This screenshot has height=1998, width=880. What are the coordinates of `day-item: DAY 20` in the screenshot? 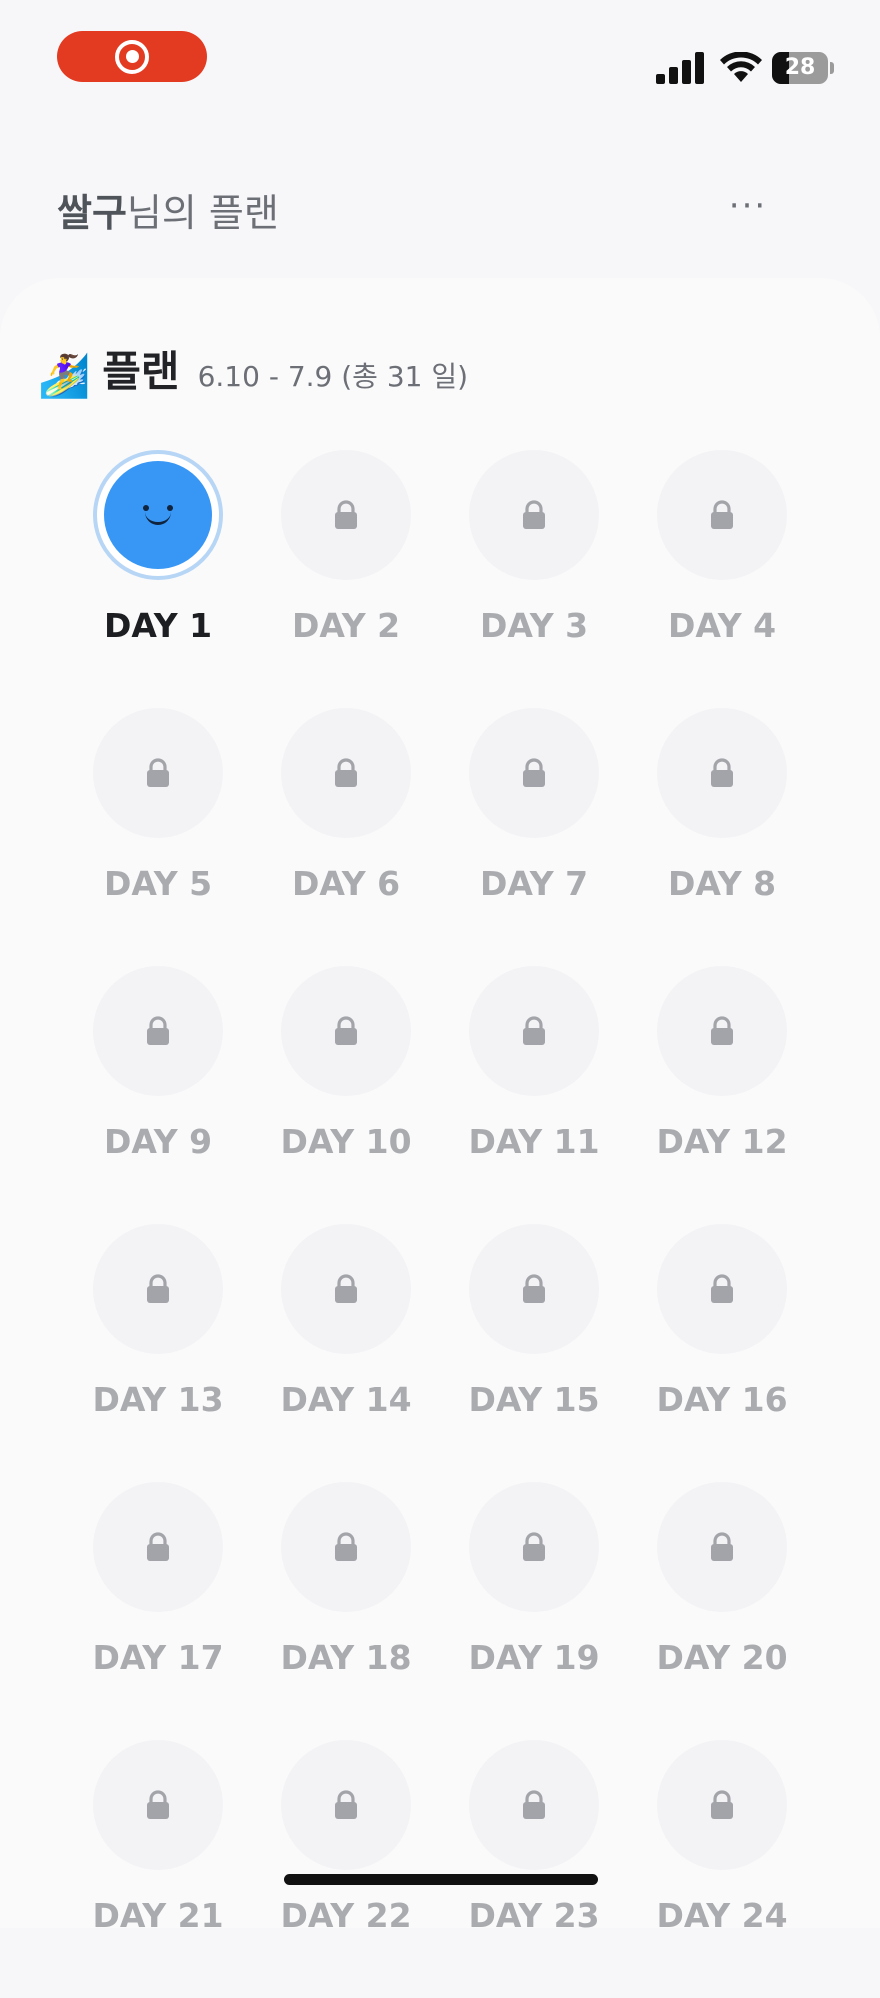 It's located at (722, 1611).